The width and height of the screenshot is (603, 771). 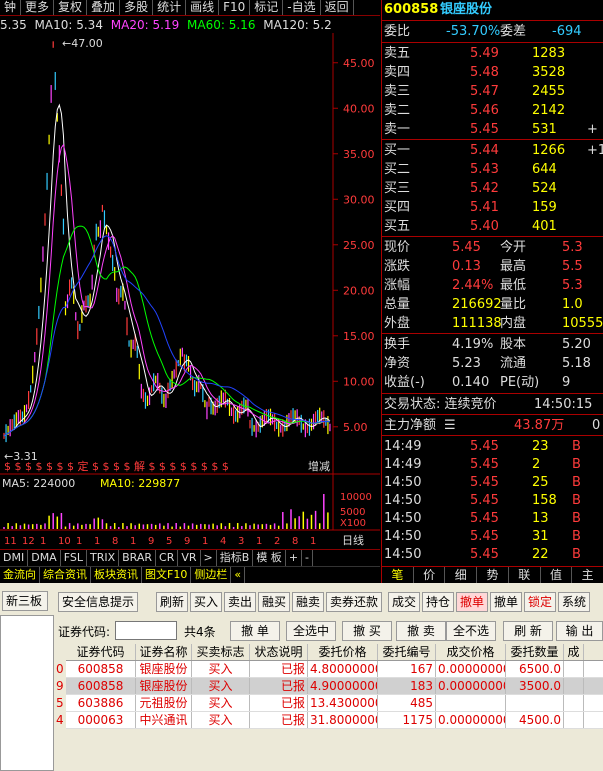 What do you see at coordinates (211, 575) in the screenshot?
I see `info-tab-4: 侧边栏` at bounding box center [211, 575].